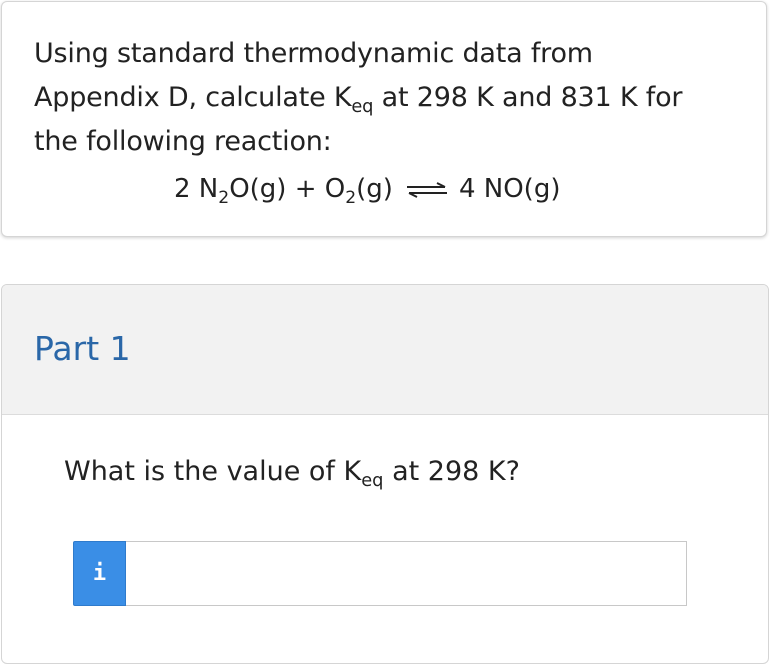 The image size is (774, 664). Describe the element at coordinates (372, 481) in the screenshot. I see `question-keq-subscript: eq` at that location.